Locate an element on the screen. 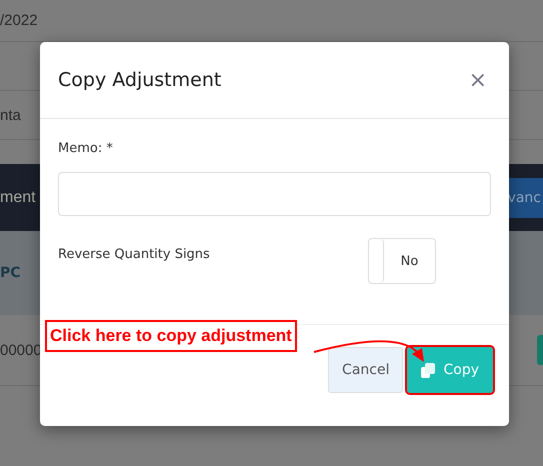 Image resolution: width=543 pixels, height=466 pixels. cancel-button: Cancel is located at coordinates (366, 370).